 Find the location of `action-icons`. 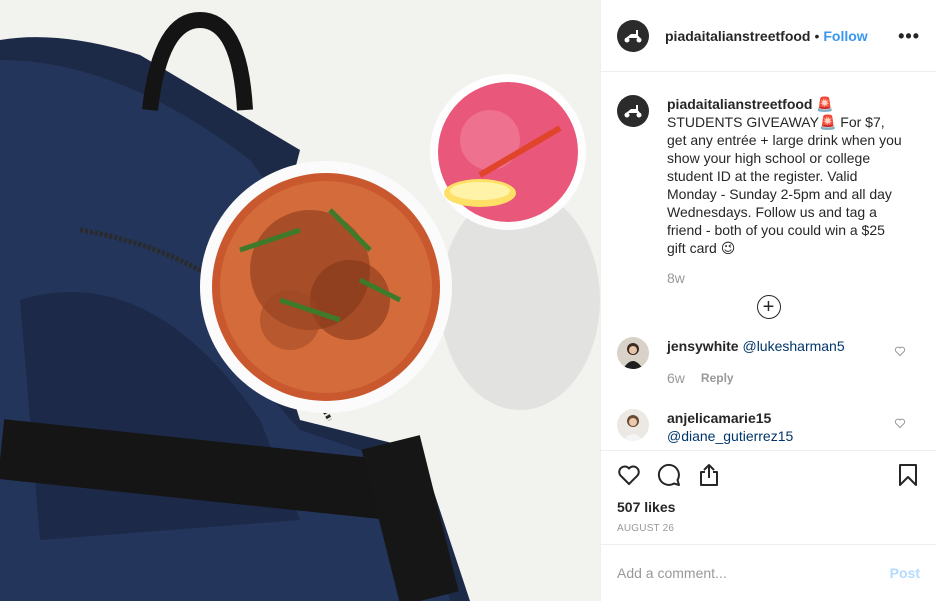

action-icons is located at coordinates (768, 475).